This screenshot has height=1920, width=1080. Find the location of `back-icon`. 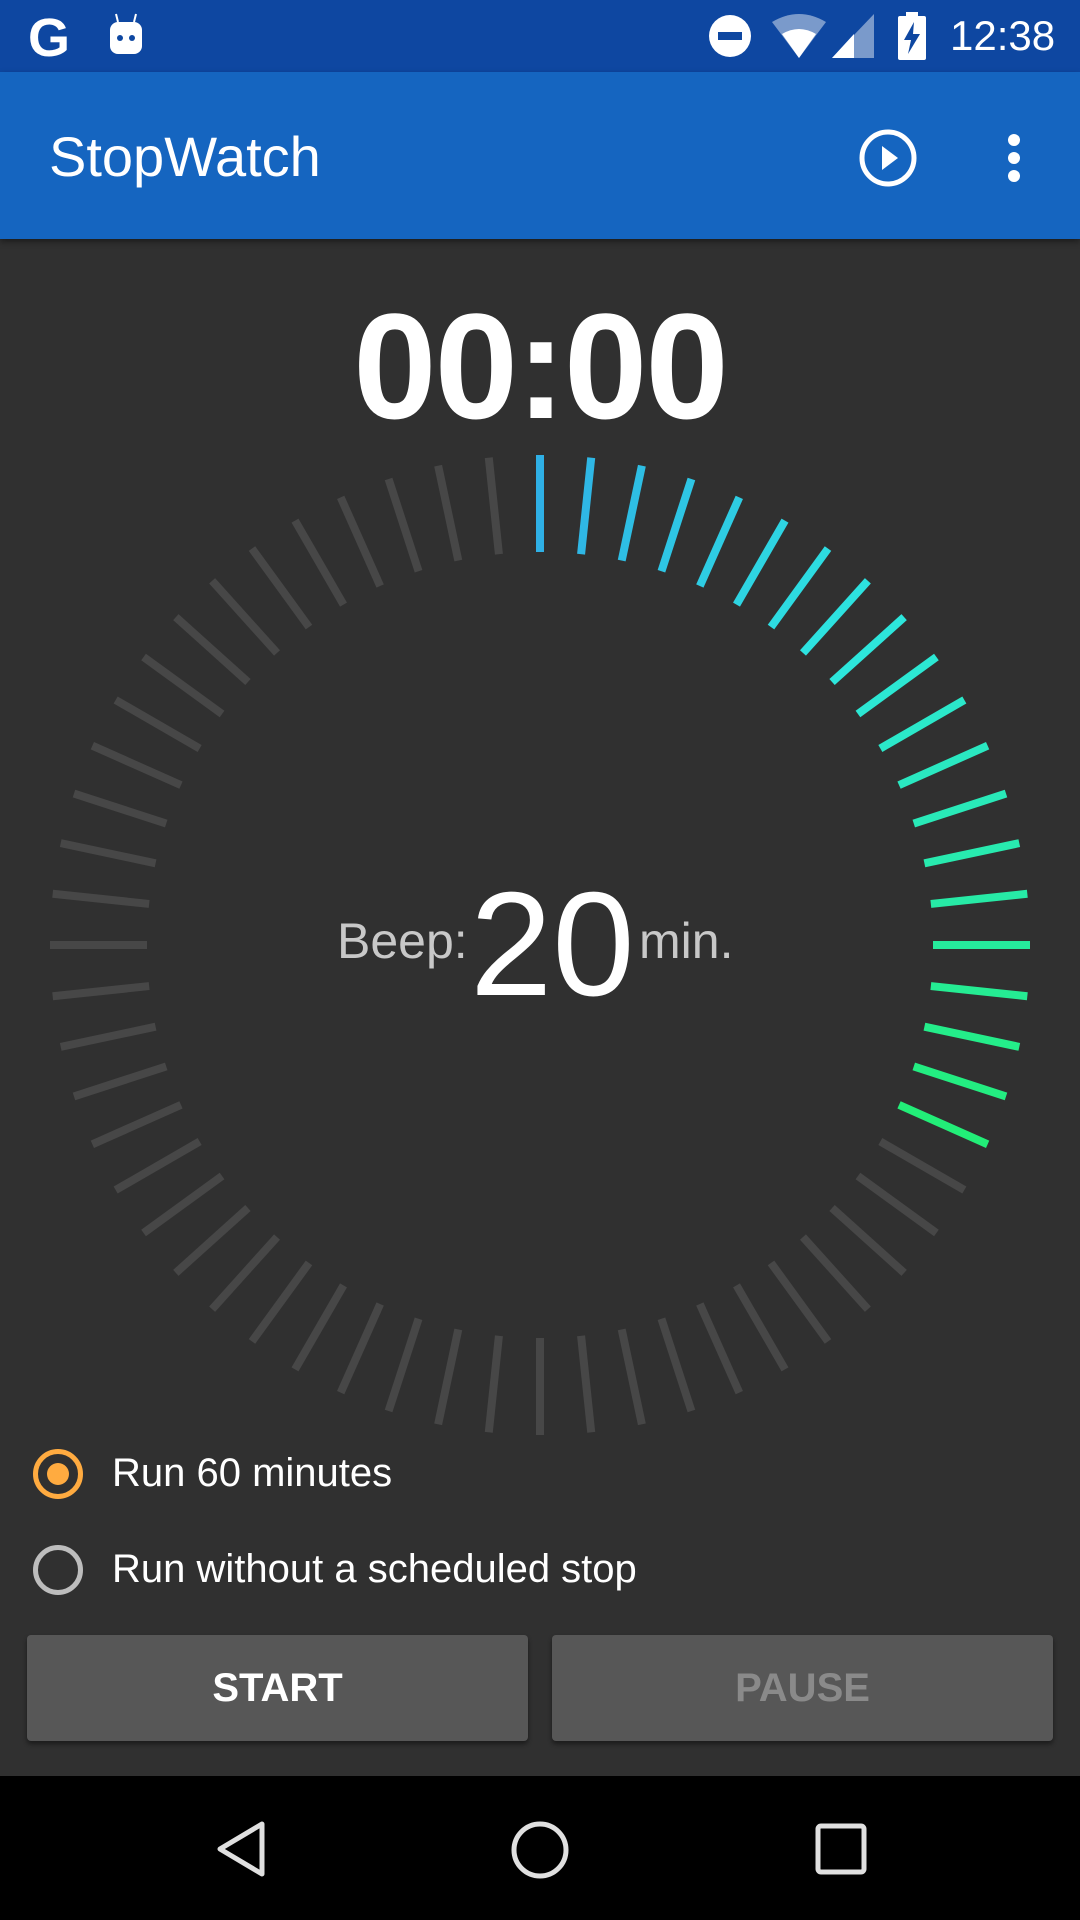

back-icon is located at coordinates (242, 1849).